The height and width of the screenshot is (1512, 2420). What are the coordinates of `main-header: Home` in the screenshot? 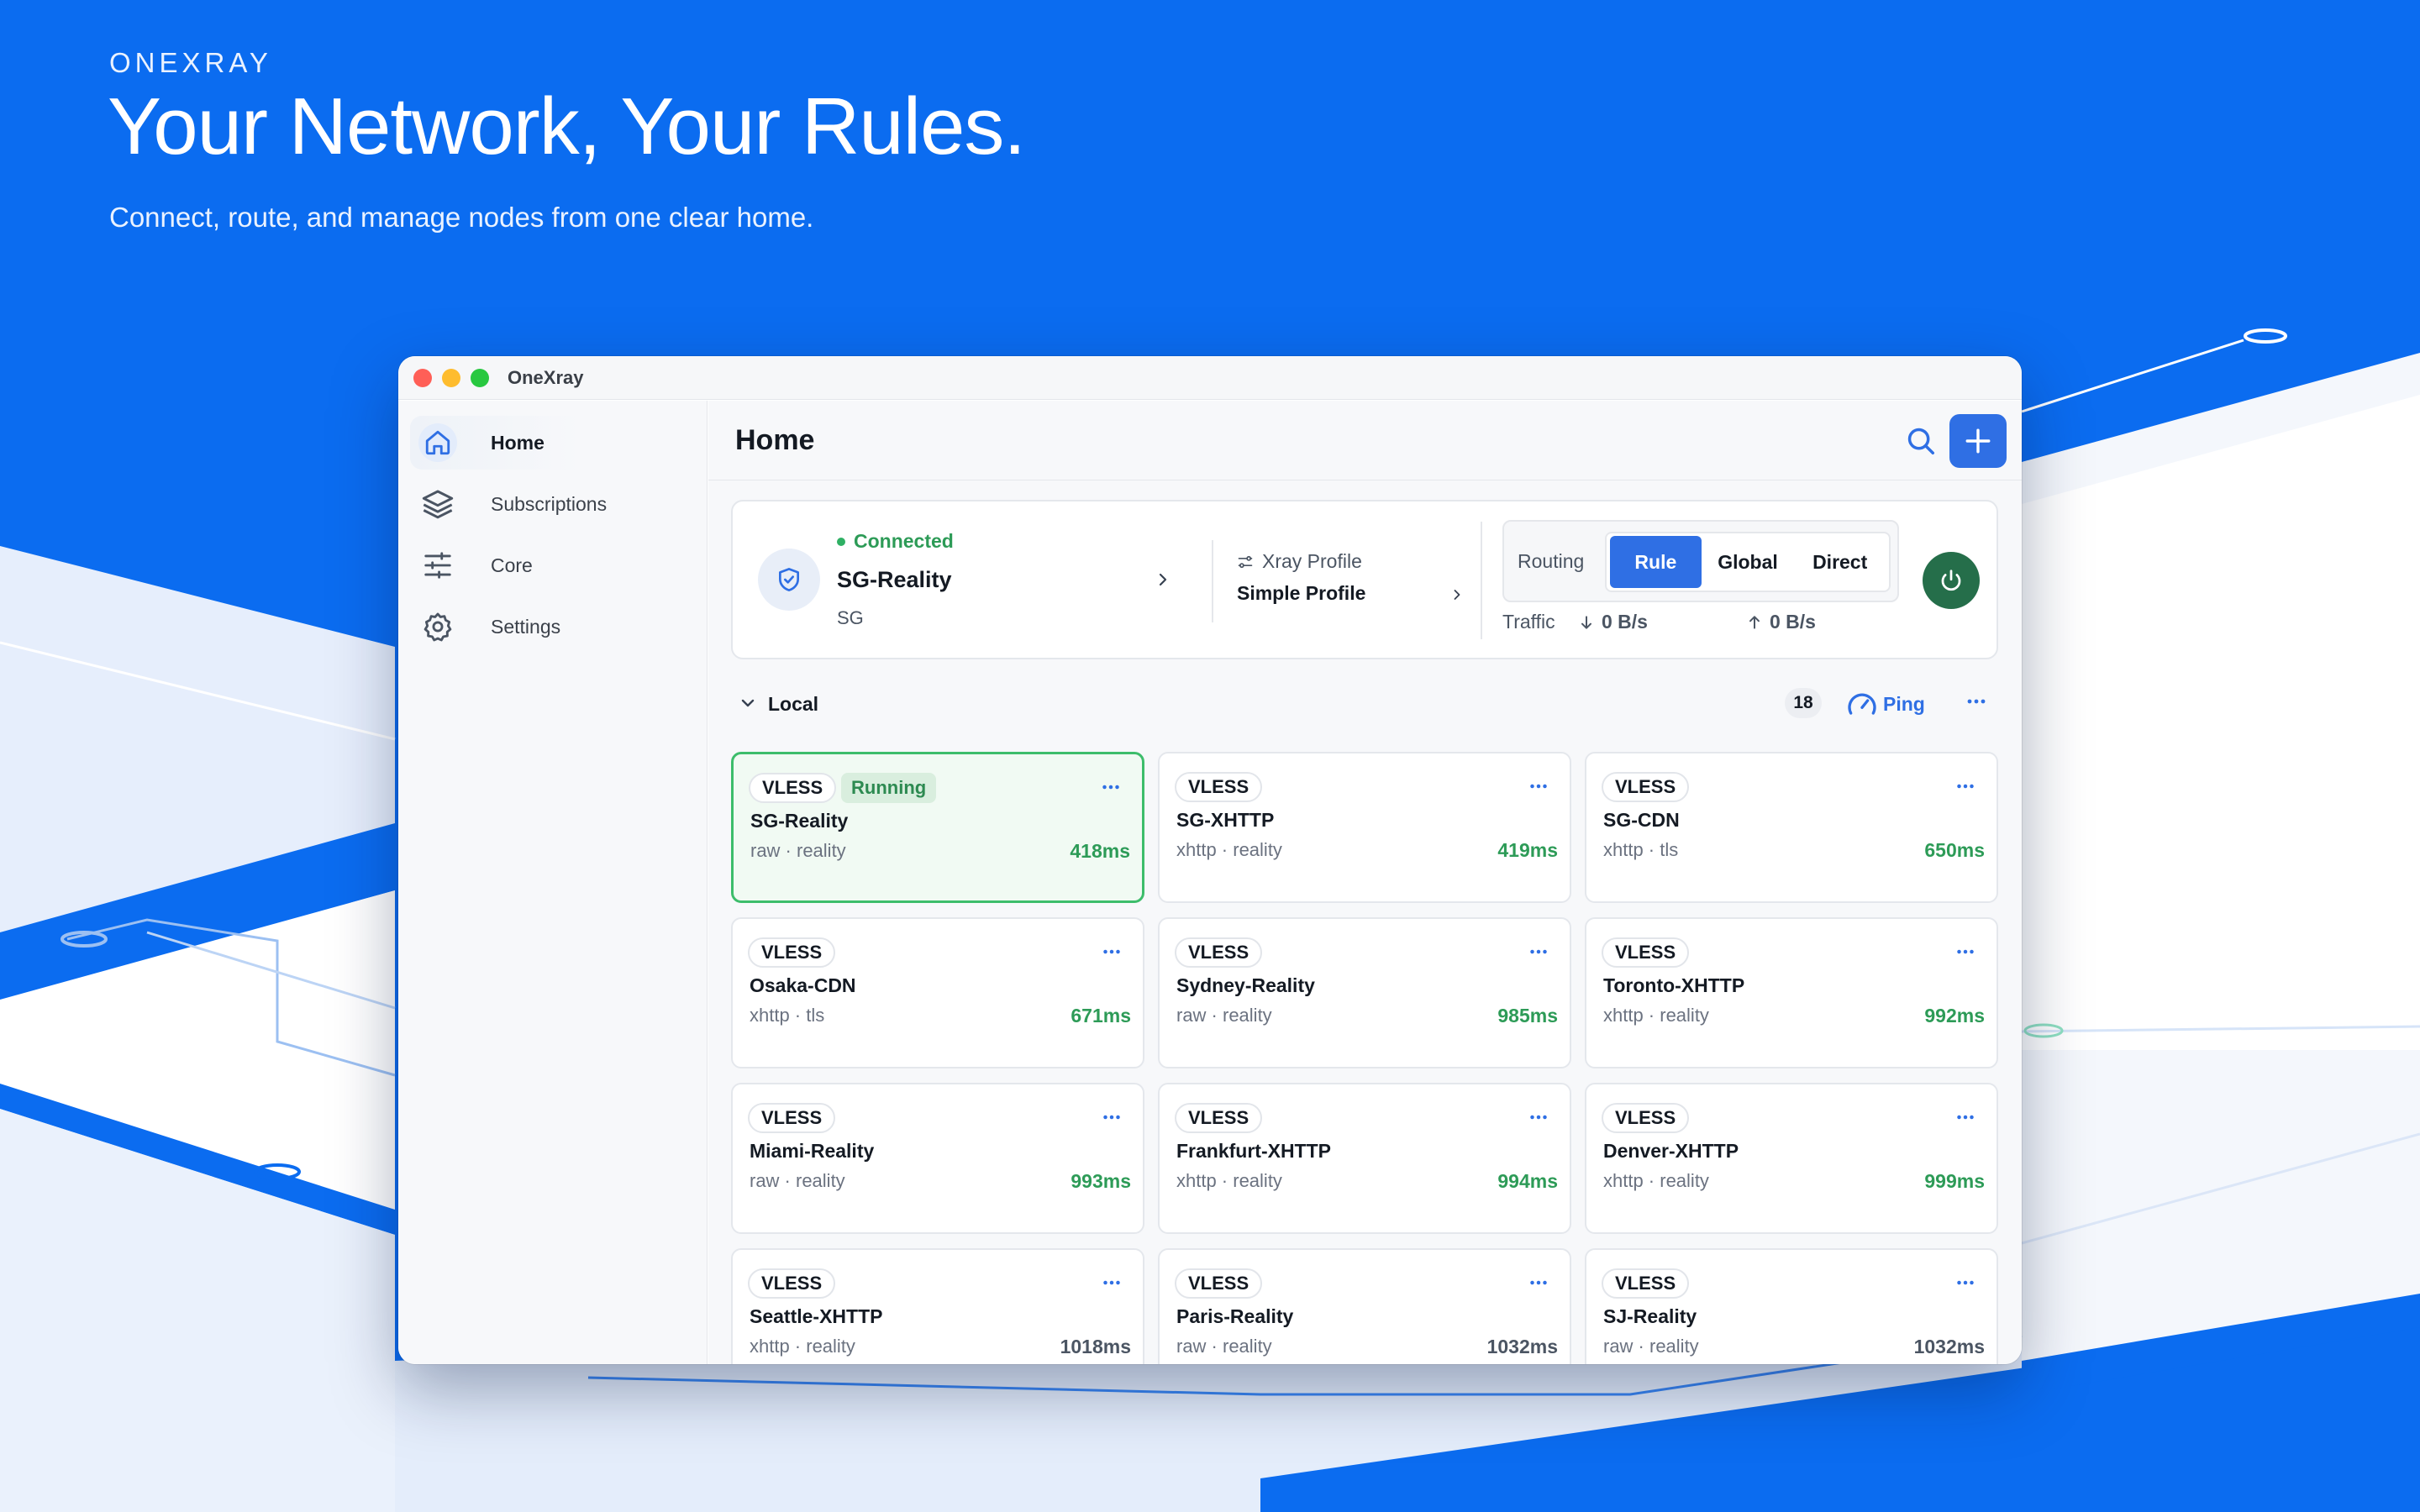 It's located at (1365, 440).